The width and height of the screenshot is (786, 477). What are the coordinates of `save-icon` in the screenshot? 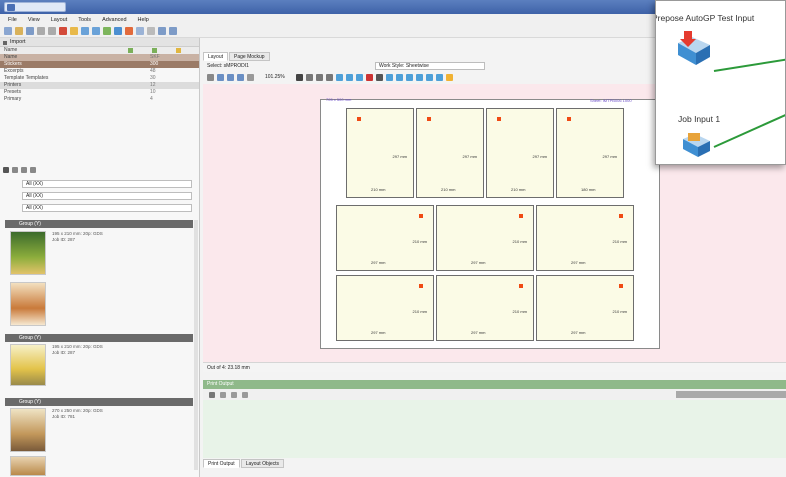 It's located at (30, 31).